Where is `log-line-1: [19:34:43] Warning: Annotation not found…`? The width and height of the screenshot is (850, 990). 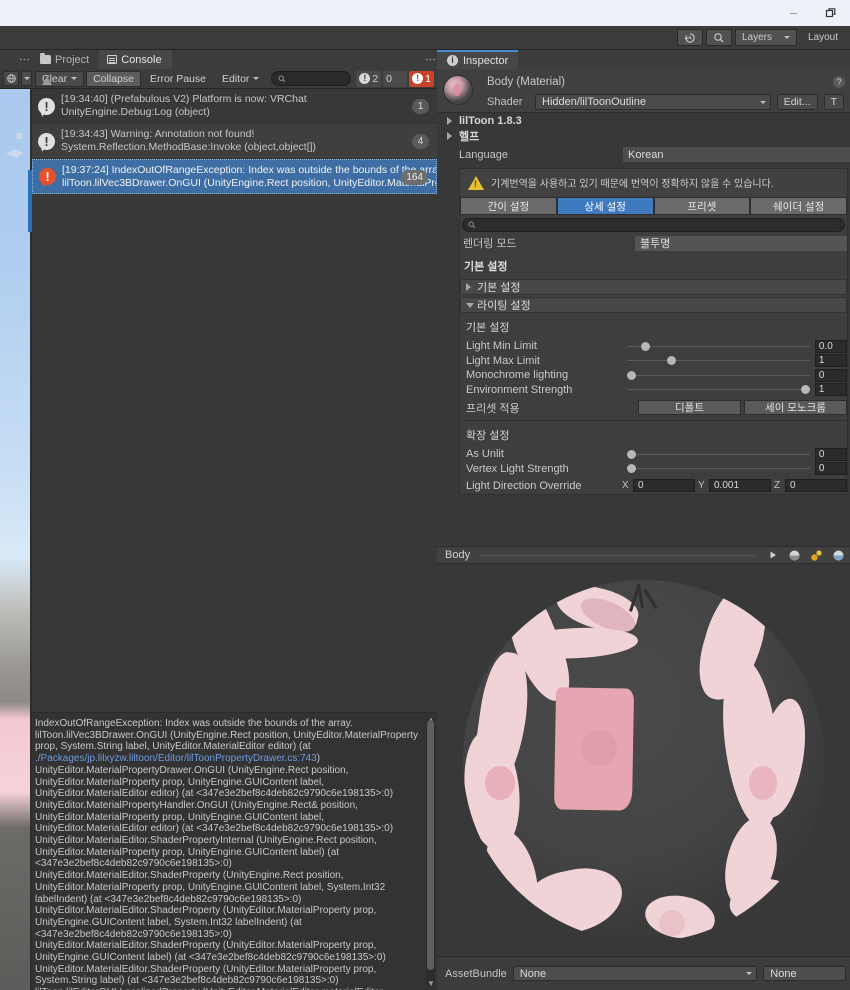
log-line-1: [19:34:43] Warning: Annotation not found… is located at coordinates (158, 134).